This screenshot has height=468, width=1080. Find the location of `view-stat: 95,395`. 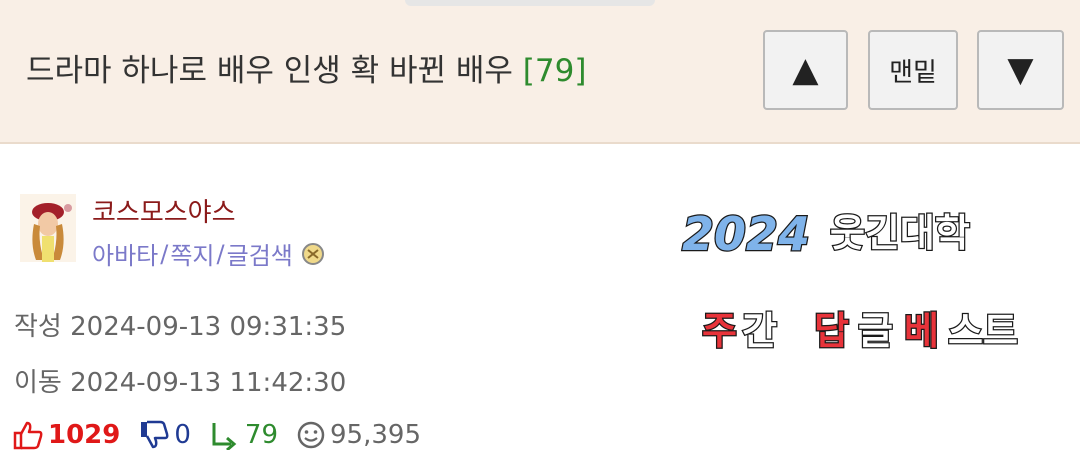

view-stat: 95,395 is located at coordinates (358, 435).